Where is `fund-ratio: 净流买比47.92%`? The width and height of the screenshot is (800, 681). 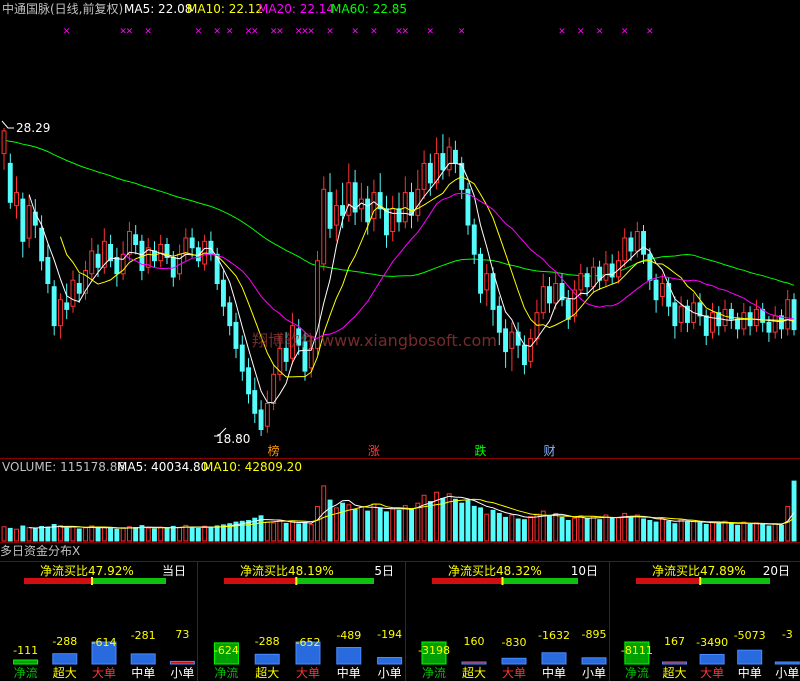
fund-ratio: 净流买比47.92% is located at coordinates (87, 571).